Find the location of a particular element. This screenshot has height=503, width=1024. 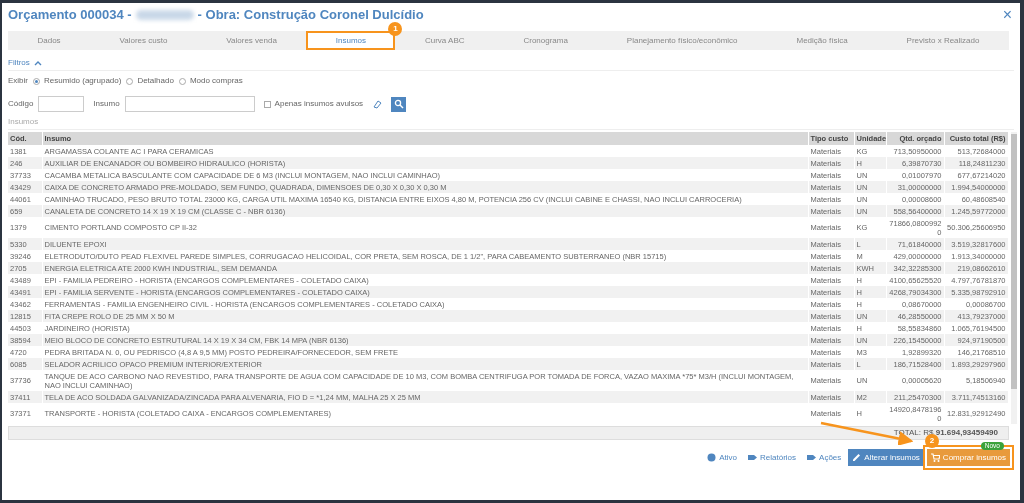

tab: Valores venda is located at coordinates (251, 40).